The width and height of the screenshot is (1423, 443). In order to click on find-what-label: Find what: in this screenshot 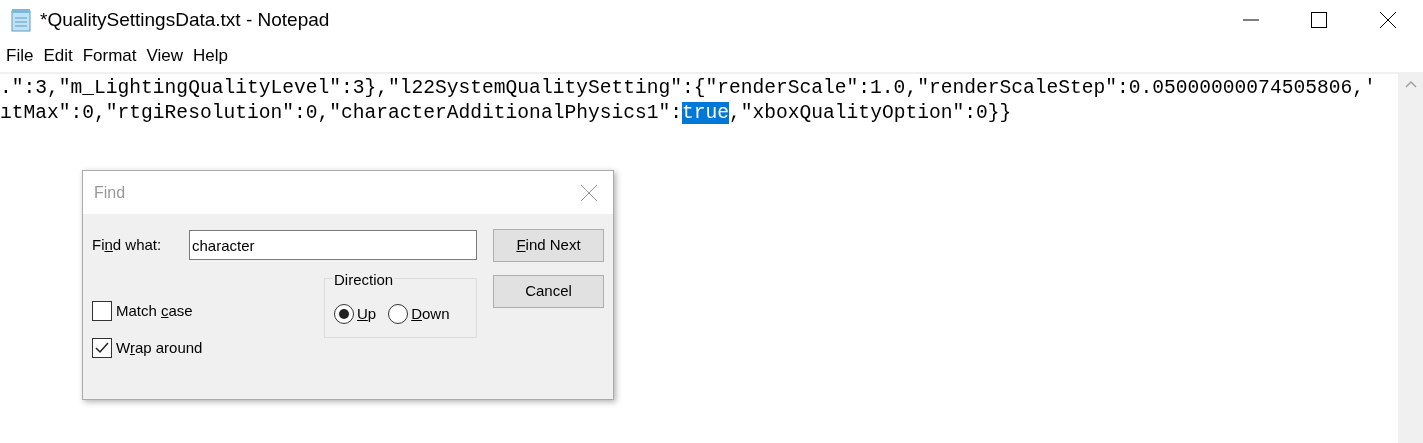, I will do `click(127, 244)`.